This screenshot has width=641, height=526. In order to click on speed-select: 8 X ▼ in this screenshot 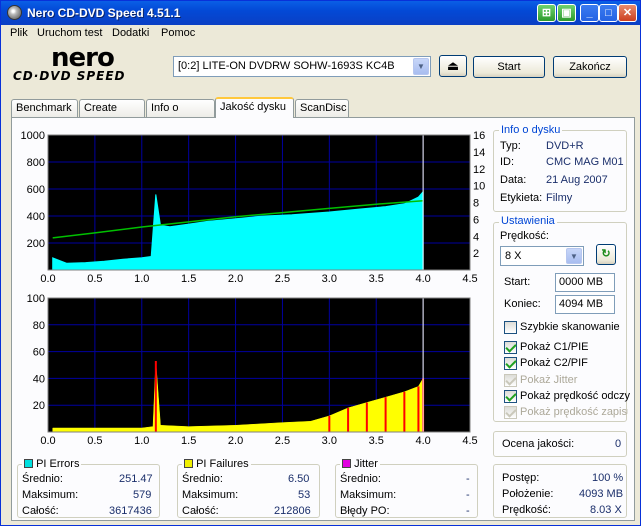, I will do `click(542, 256)`.